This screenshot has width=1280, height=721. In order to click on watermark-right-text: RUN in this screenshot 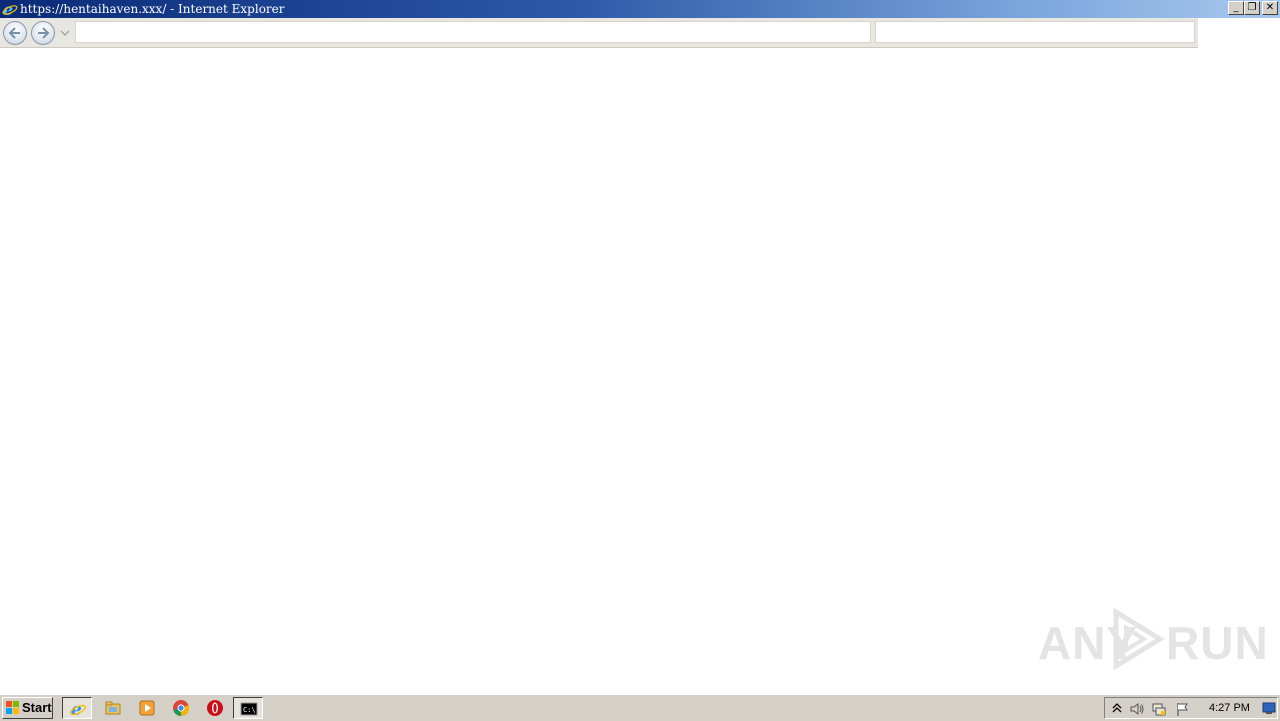, I will do `click(1217, 643)`.